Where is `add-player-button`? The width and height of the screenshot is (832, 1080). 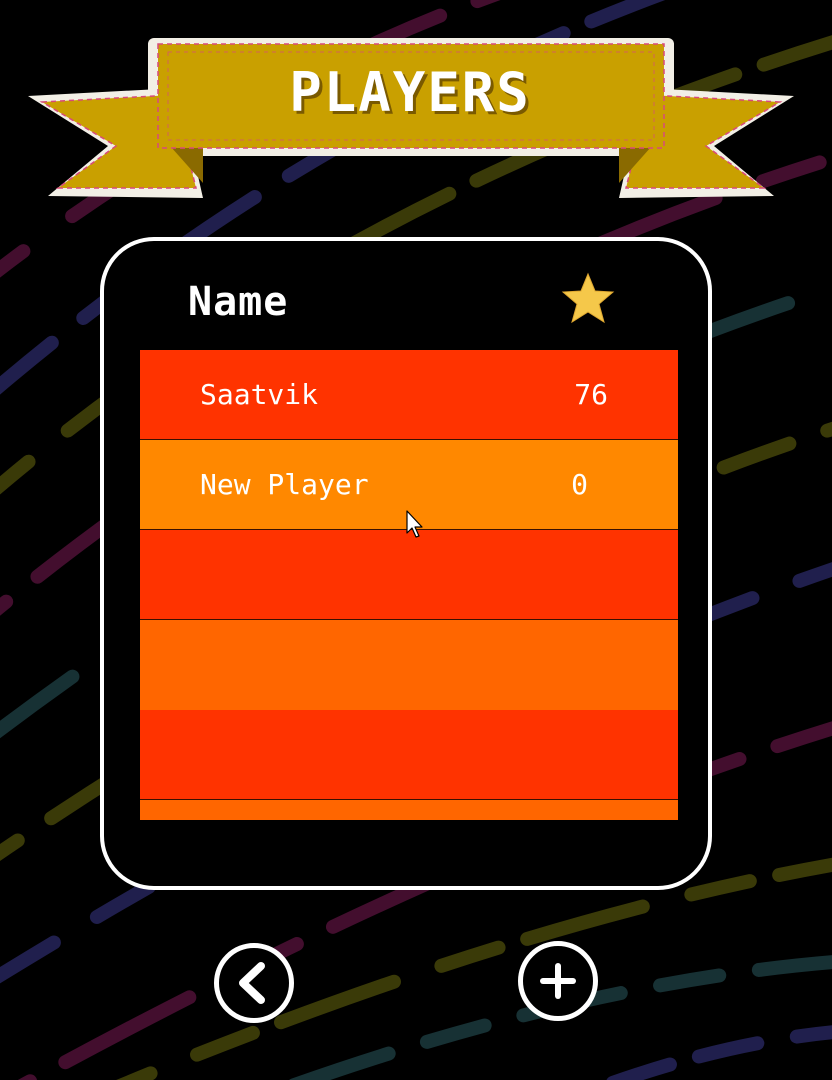
add-player-button is located at coordinates (558, 981).